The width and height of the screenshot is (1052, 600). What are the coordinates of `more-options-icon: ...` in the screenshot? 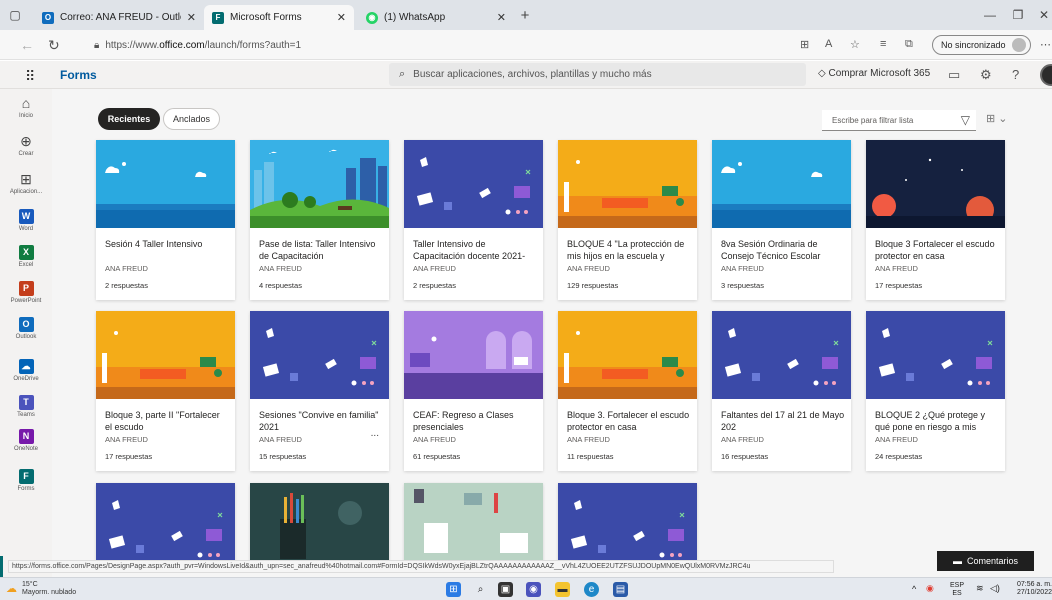 It's located at (375, 433).